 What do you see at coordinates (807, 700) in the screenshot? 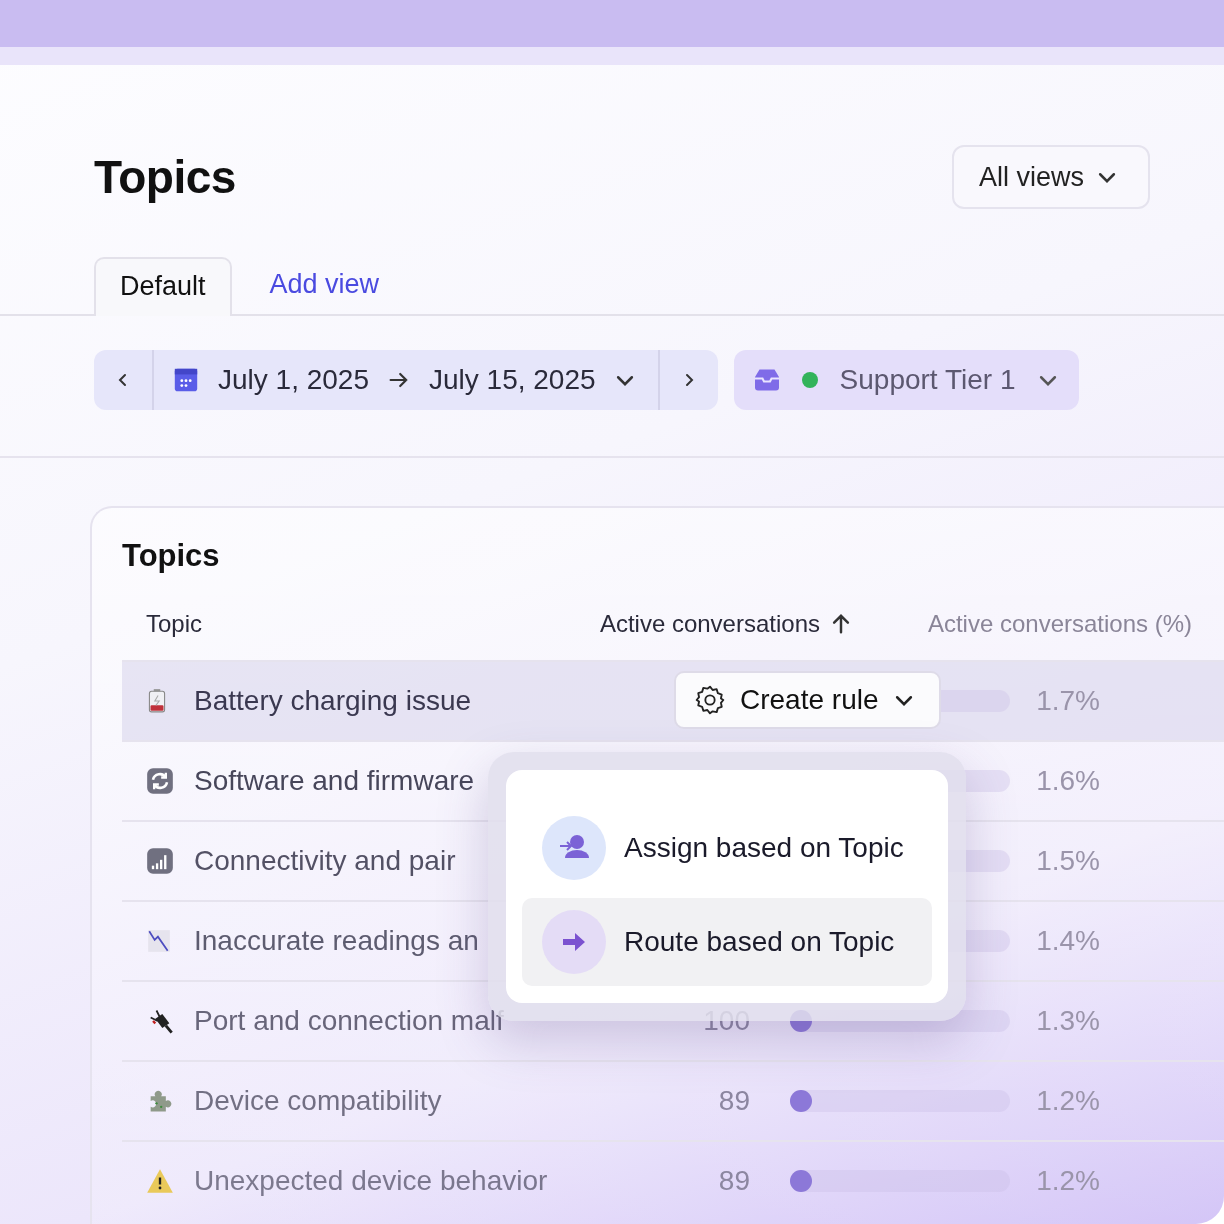
I see `create-rule-button: Create rule` at bounding box center [807, 700].